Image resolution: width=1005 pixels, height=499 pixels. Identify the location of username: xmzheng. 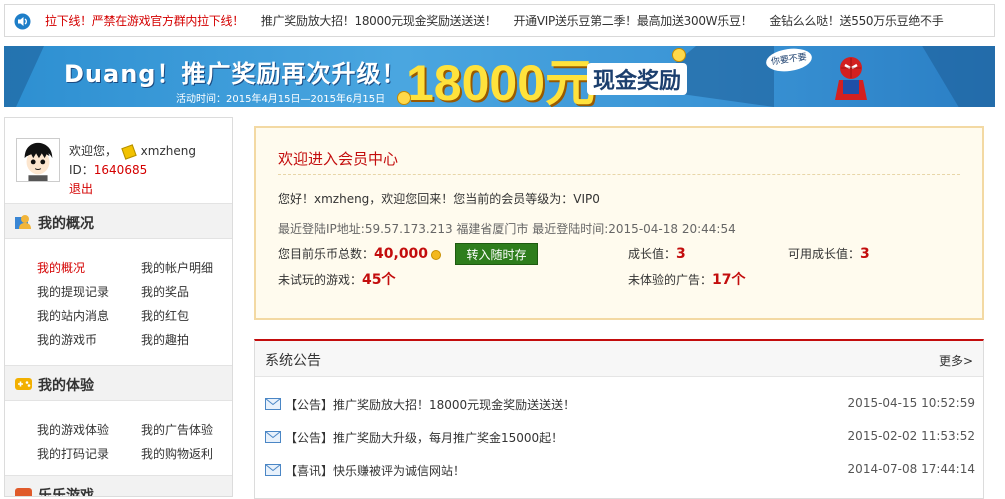
(168, 151).